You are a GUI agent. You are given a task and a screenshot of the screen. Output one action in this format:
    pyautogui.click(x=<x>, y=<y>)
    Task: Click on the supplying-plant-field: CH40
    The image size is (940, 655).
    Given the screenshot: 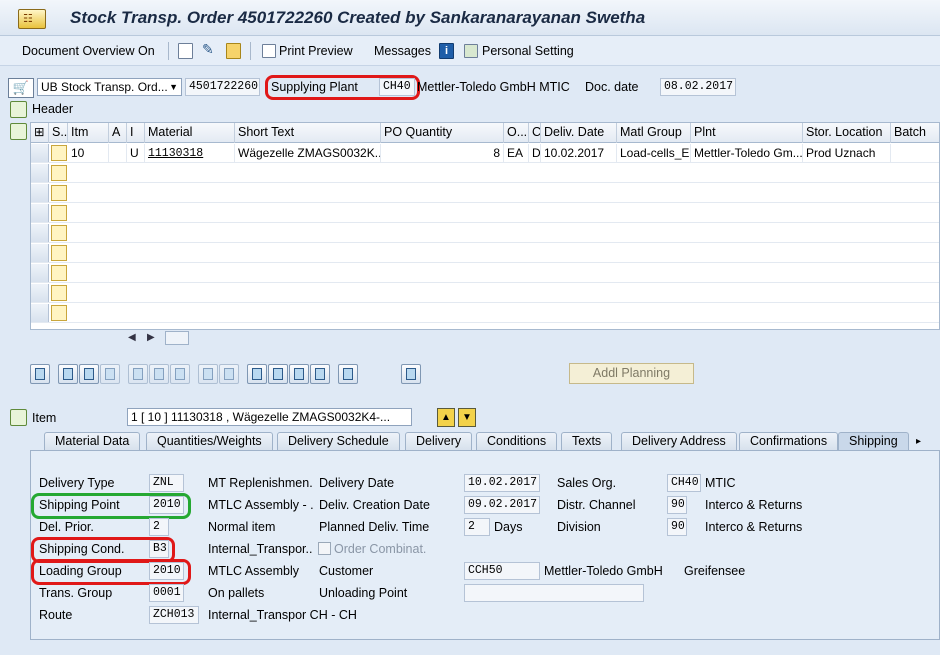 What is the action you would take?
    pyautogui.click(x=397, y=87)
    